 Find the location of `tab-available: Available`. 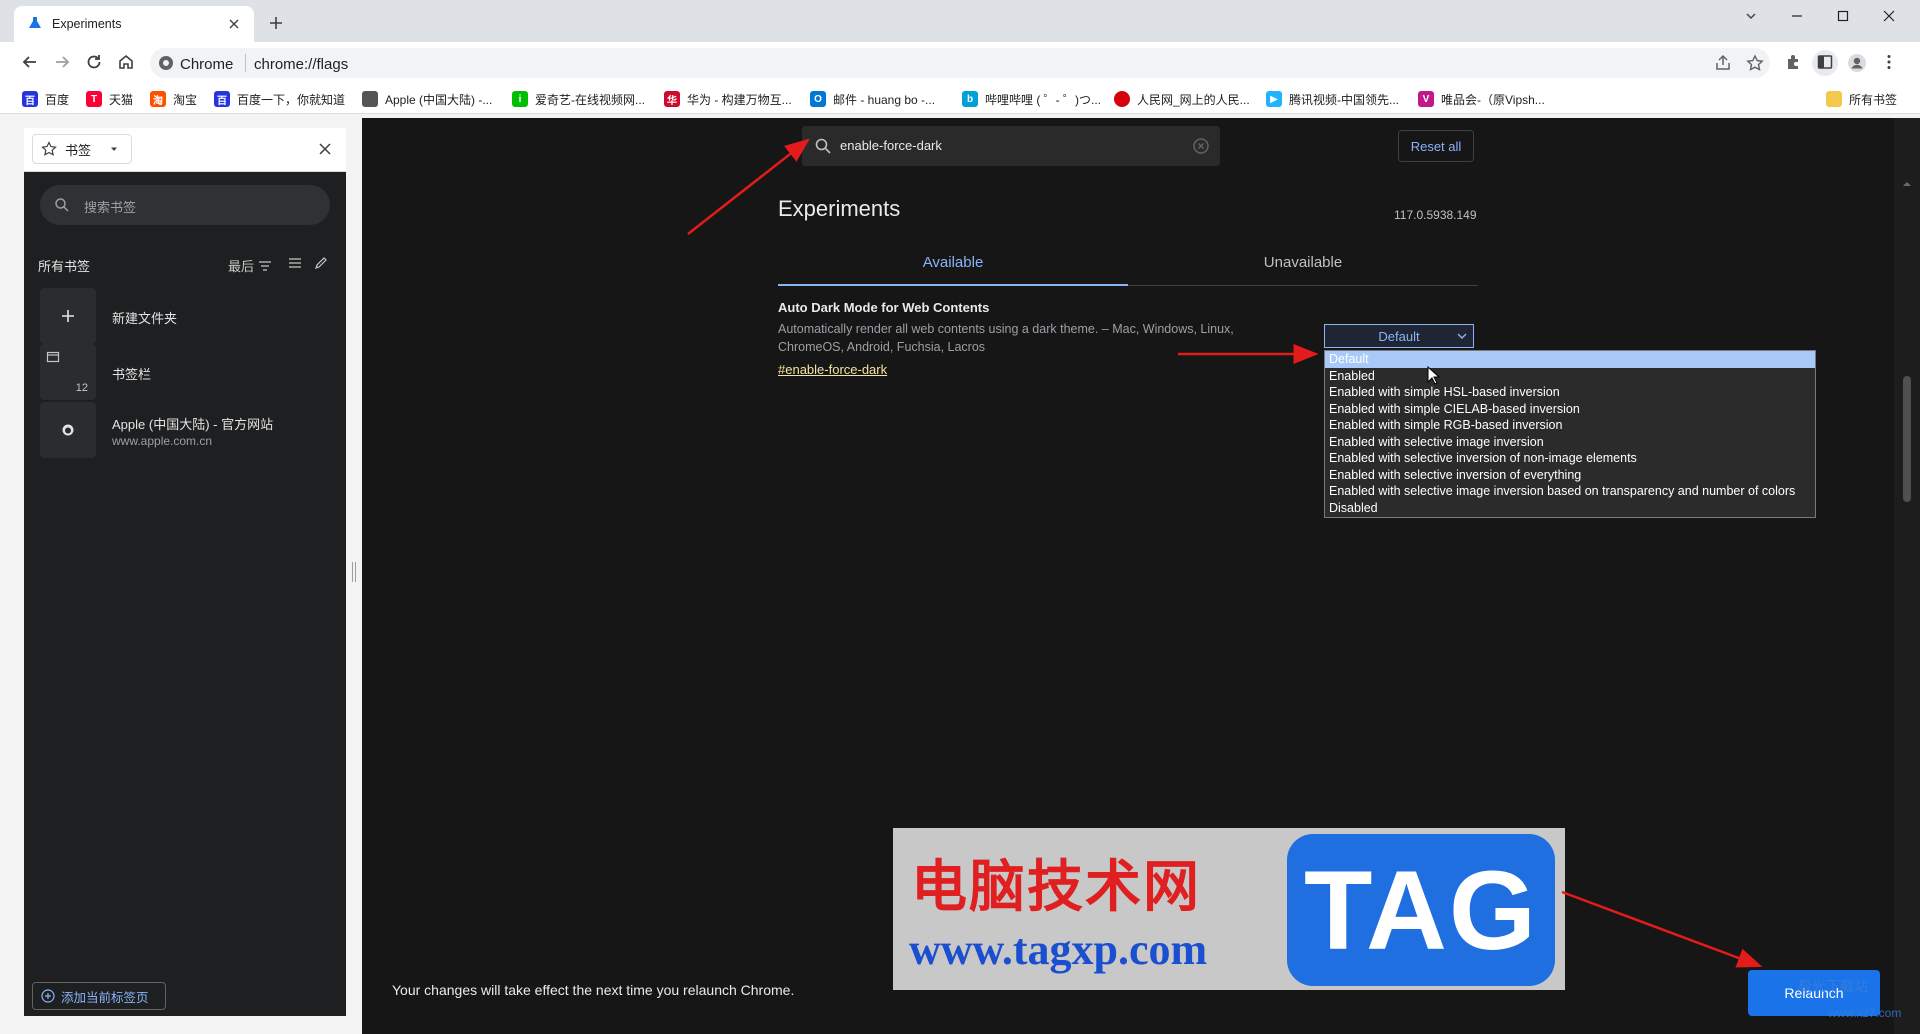

tab-available: Available is located at coordinates (953, 270).